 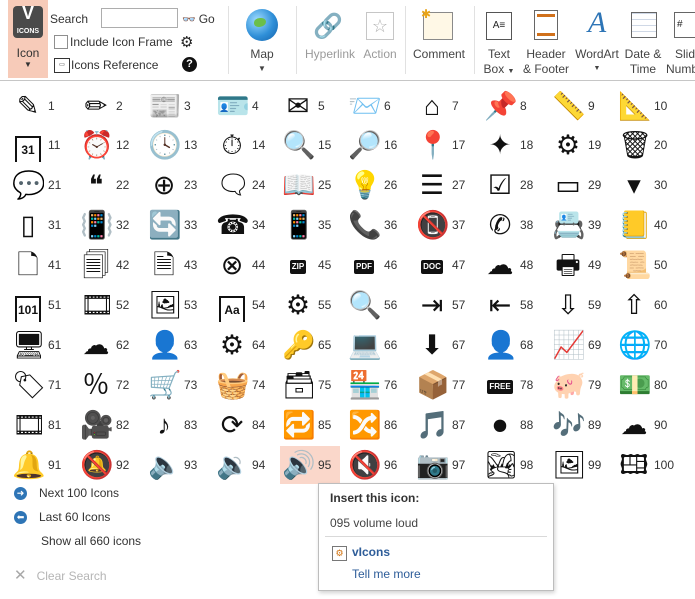 What do you see at coordinates (646, 106) in the screenshot?
I see `icon-cell-10: 📐 10` at bounding box center [646, 106].